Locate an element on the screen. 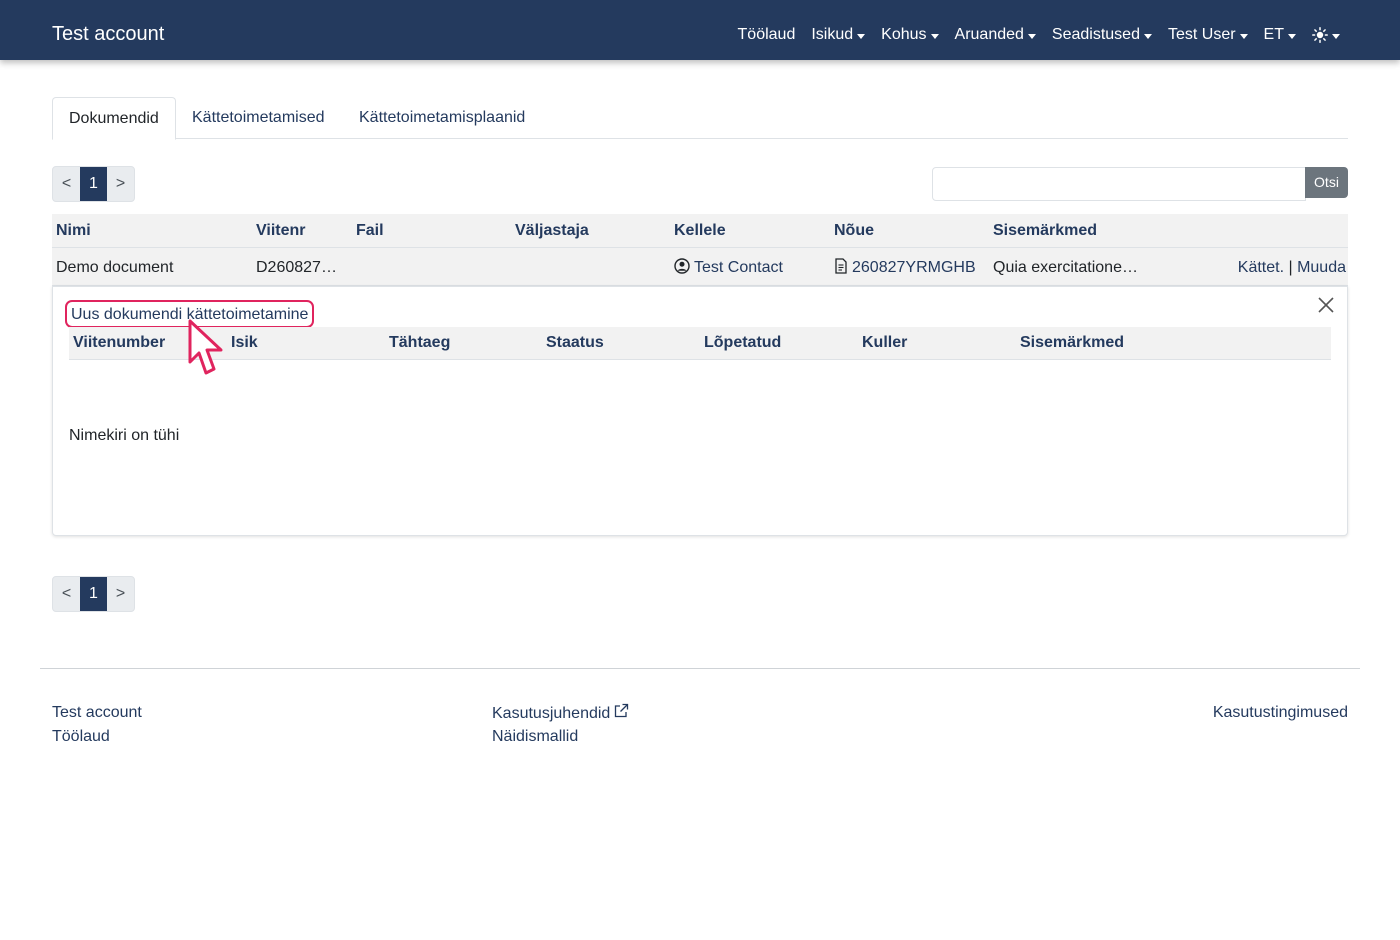  col-header-noue: Nõue is located at coordinates (854, 231).